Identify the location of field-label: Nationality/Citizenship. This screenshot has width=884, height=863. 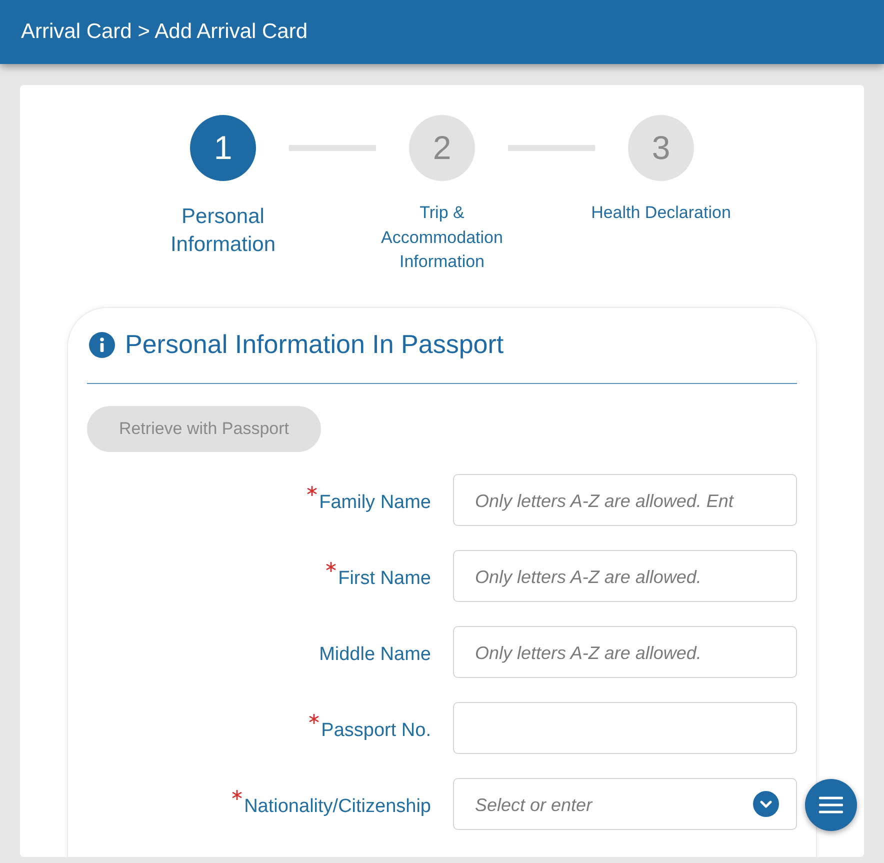
(337, 806).